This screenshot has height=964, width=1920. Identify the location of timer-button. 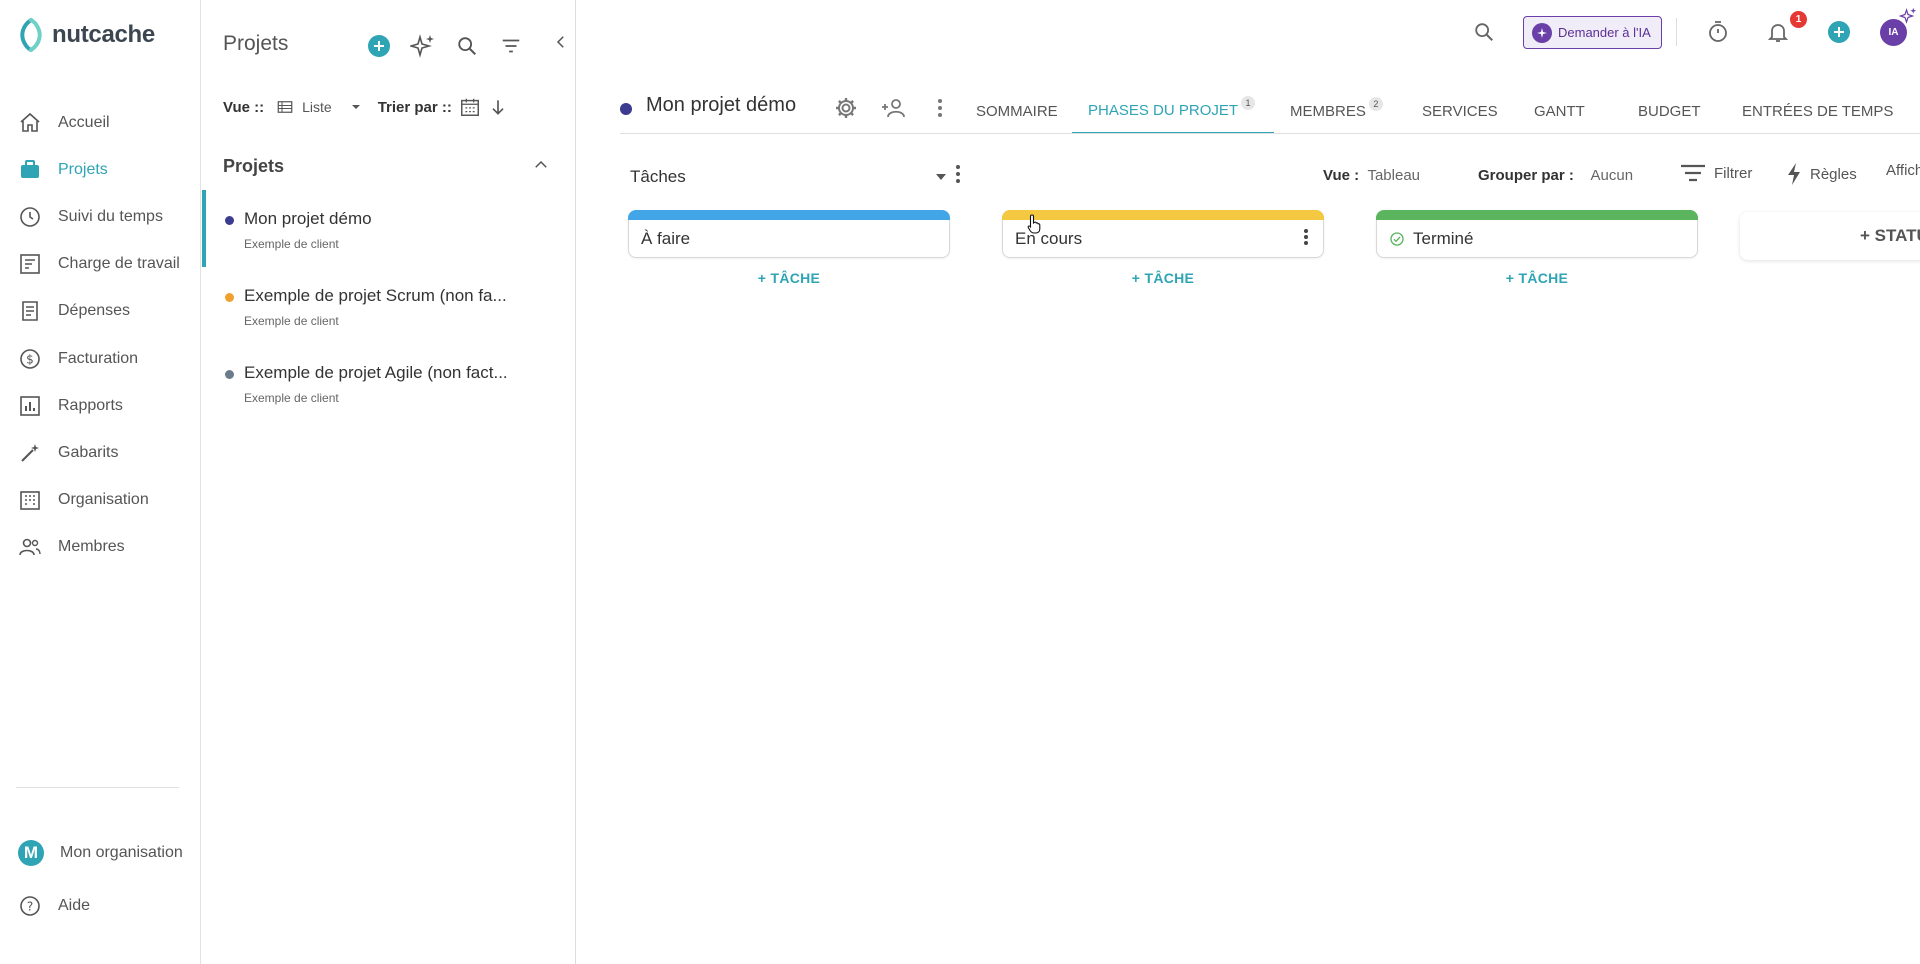
(1718, 32).